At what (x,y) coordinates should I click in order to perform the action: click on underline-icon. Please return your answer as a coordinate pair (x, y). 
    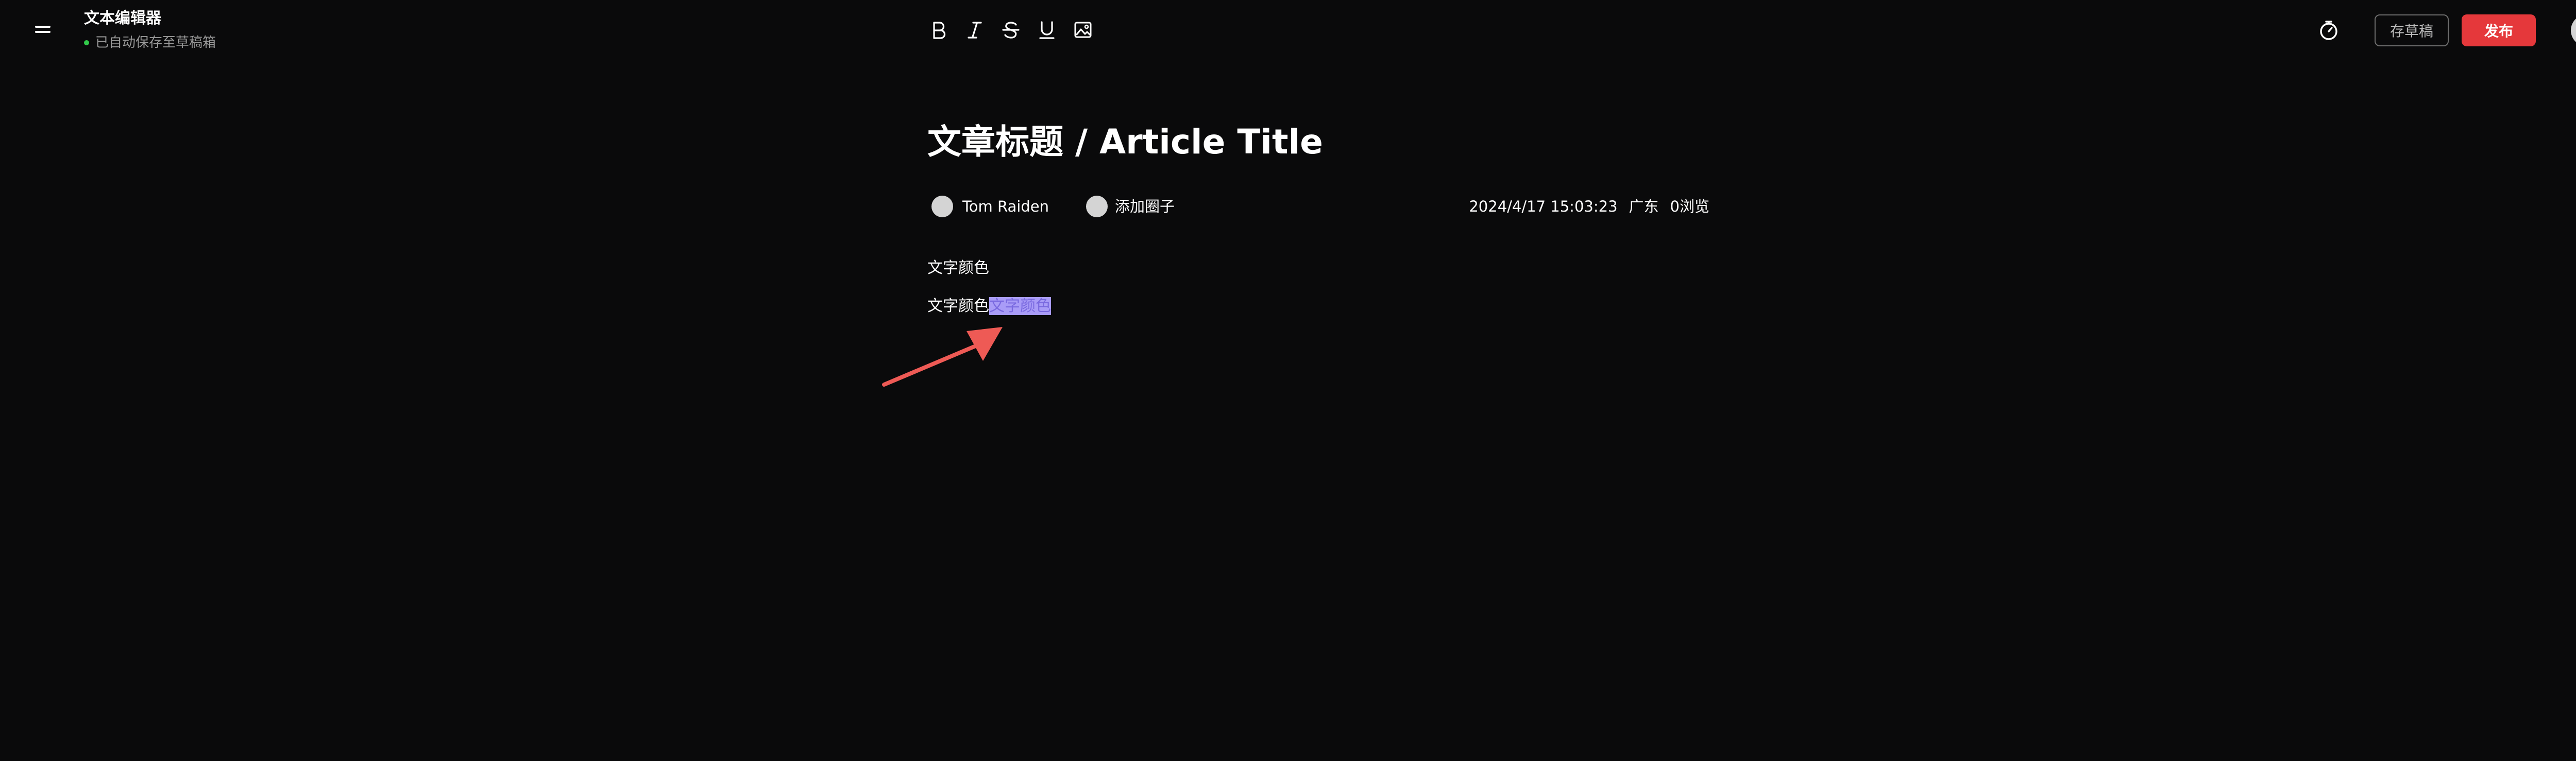
    Looking at the image, I should click on (1047, 30).